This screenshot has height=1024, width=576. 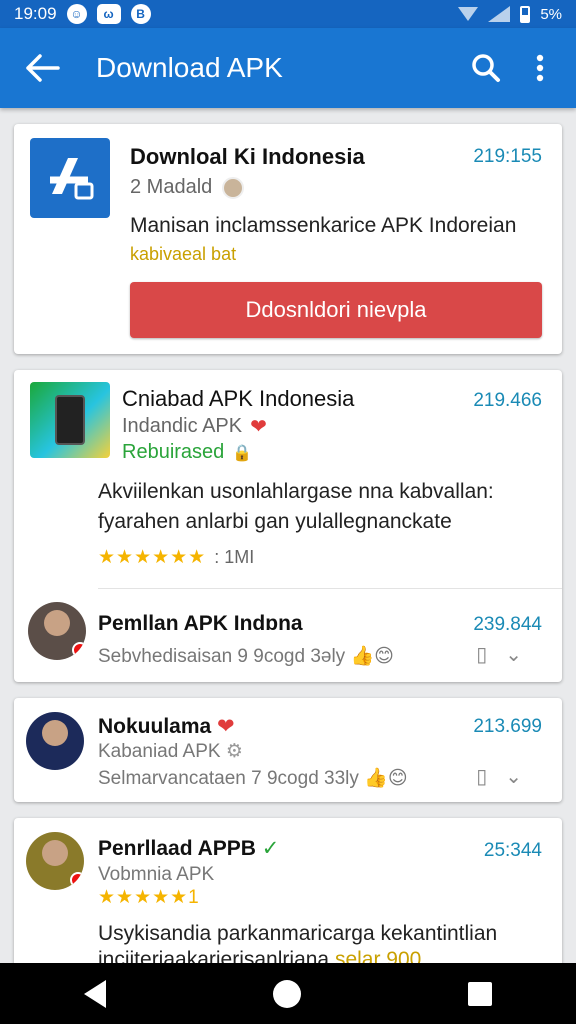 I want to click on battery-icon, so click(x=525, y=14).